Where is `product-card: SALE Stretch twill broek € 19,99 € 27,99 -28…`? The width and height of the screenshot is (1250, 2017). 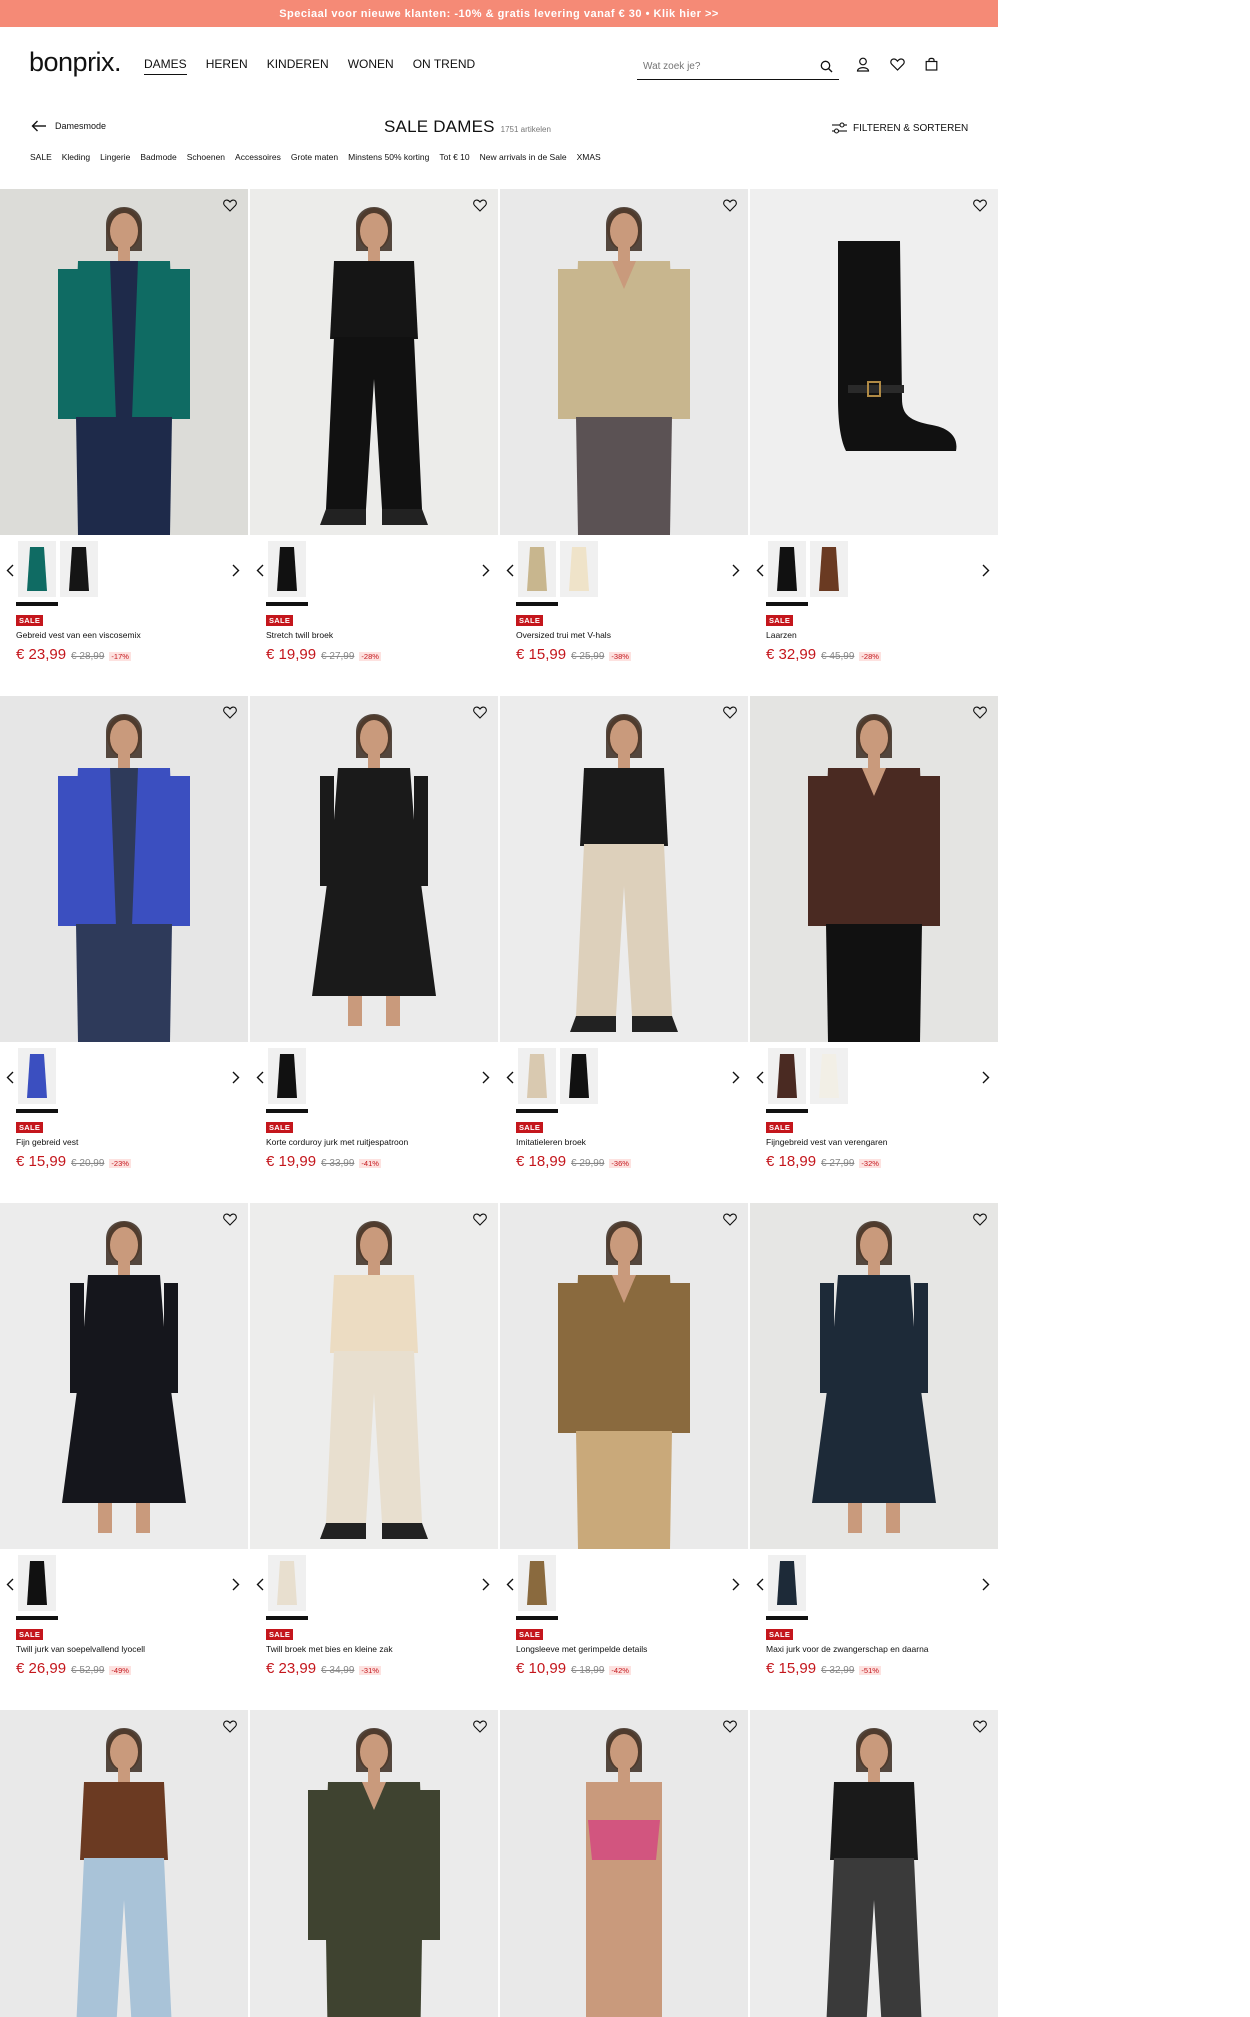 product-card: SALE Stretch twill broek € 19,99 € 27,99 -28… is located at coordinates (374, 442).